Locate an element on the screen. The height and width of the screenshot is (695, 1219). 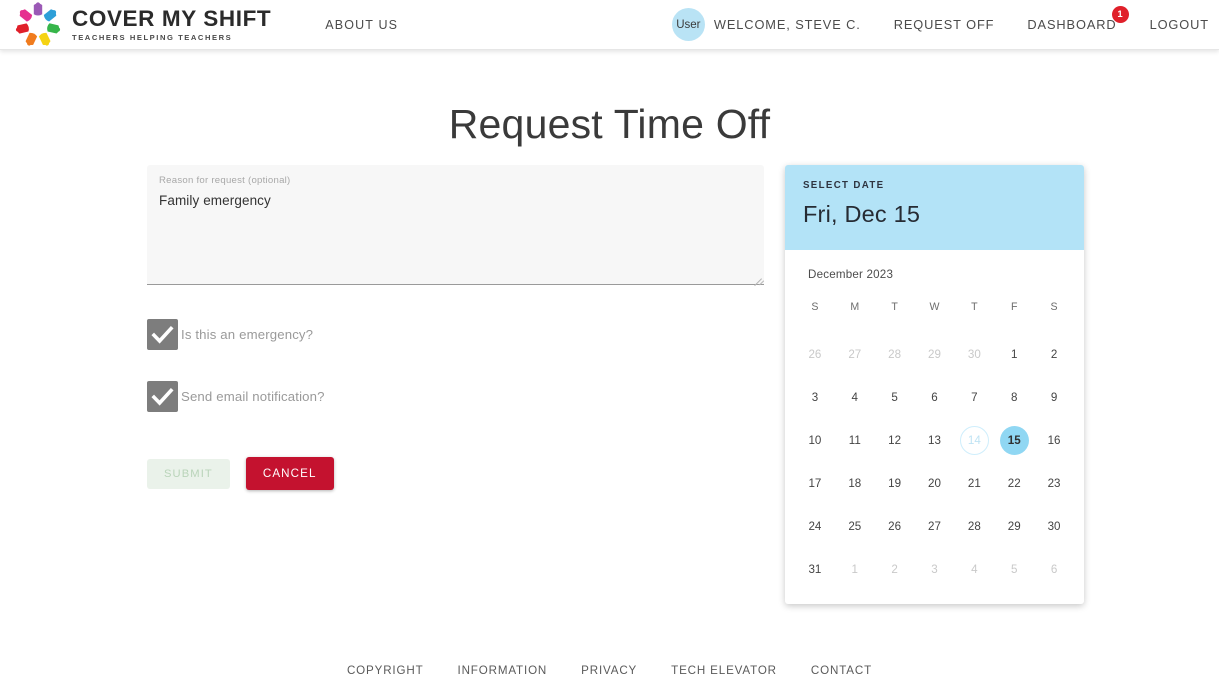
calendar-day: 19 is located at coordinates (894, 483).